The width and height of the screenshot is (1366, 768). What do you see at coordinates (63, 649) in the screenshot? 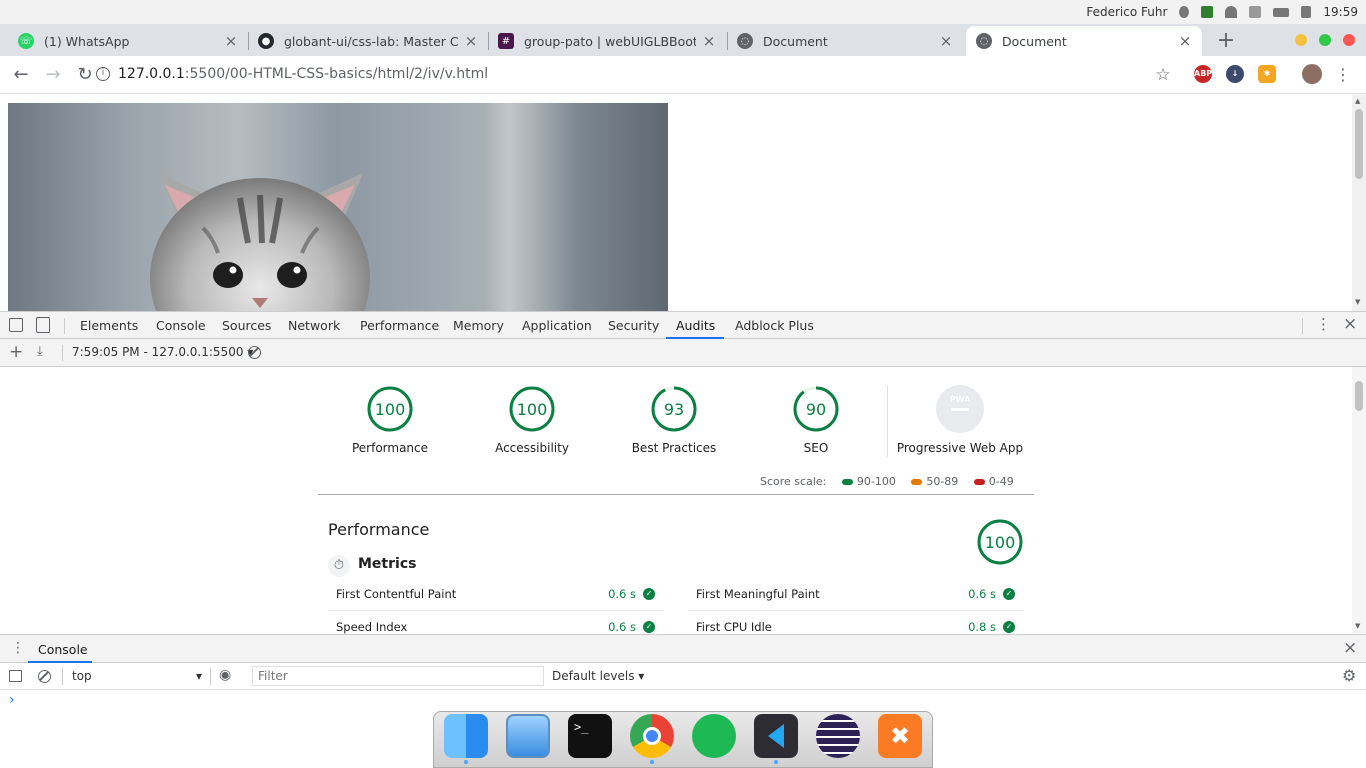
I see `tab-console-drawer: Console` at bounding box center [63, 649].